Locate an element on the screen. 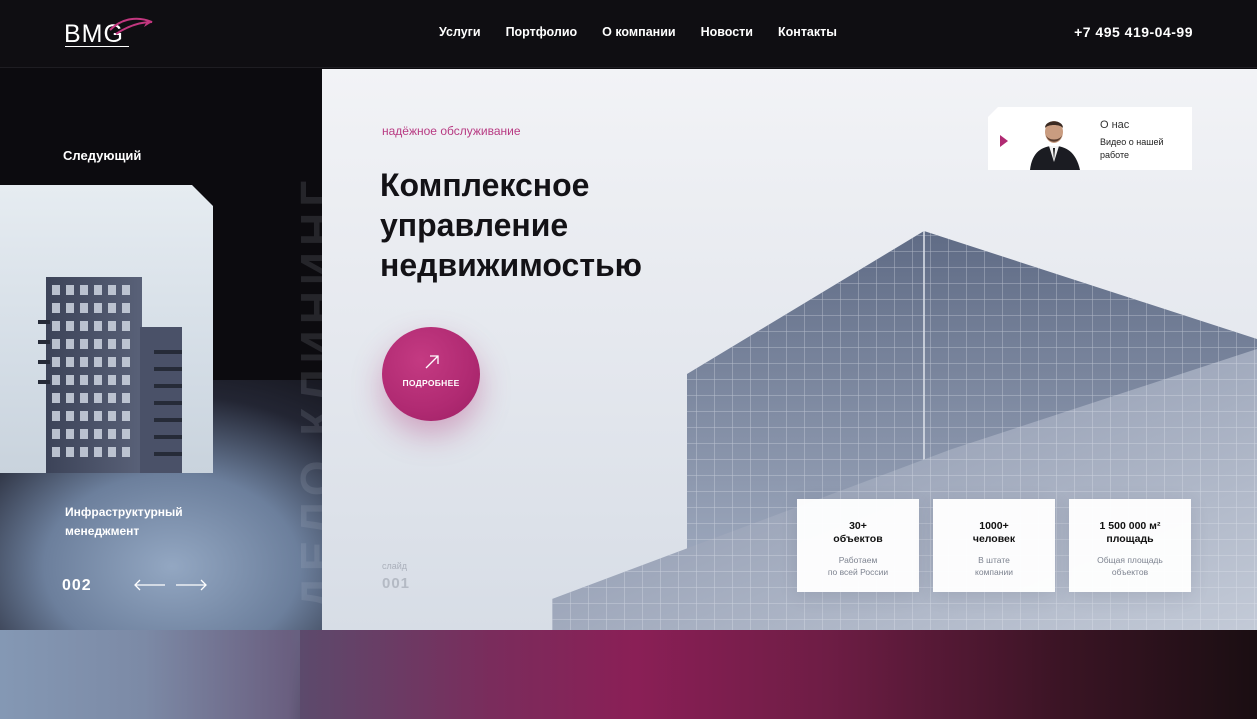  about-subtitle: Видео о нашей работе is located at coordinates (1132, 148).